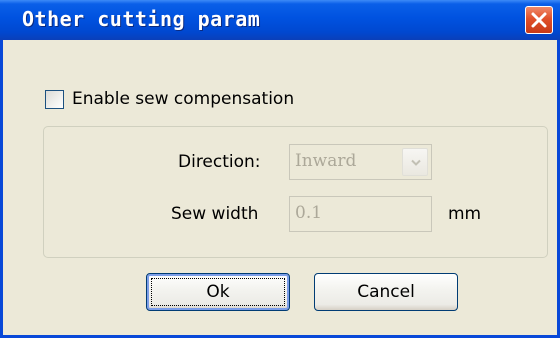 The height and width of the screenshot is (338, 560). What do you see at coordinates (183, 99) in the screenshot?
I see `enable-sew-compensation-label: Enable sew compensation` at bounding box center [183, 99].